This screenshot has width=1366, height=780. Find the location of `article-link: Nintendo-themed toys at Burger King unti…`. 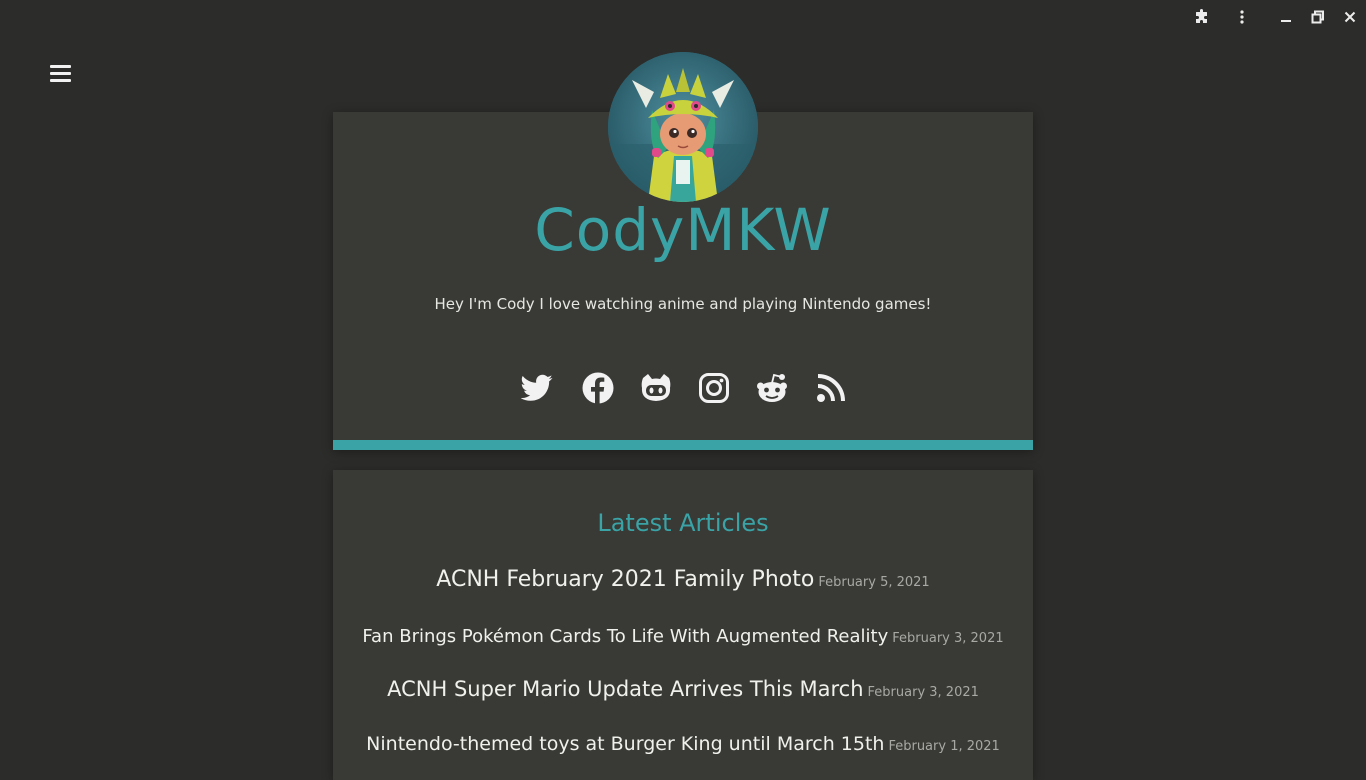

article-link: Nintendo-themed toys at Burger King unti… is located at coordinates (625, 744).